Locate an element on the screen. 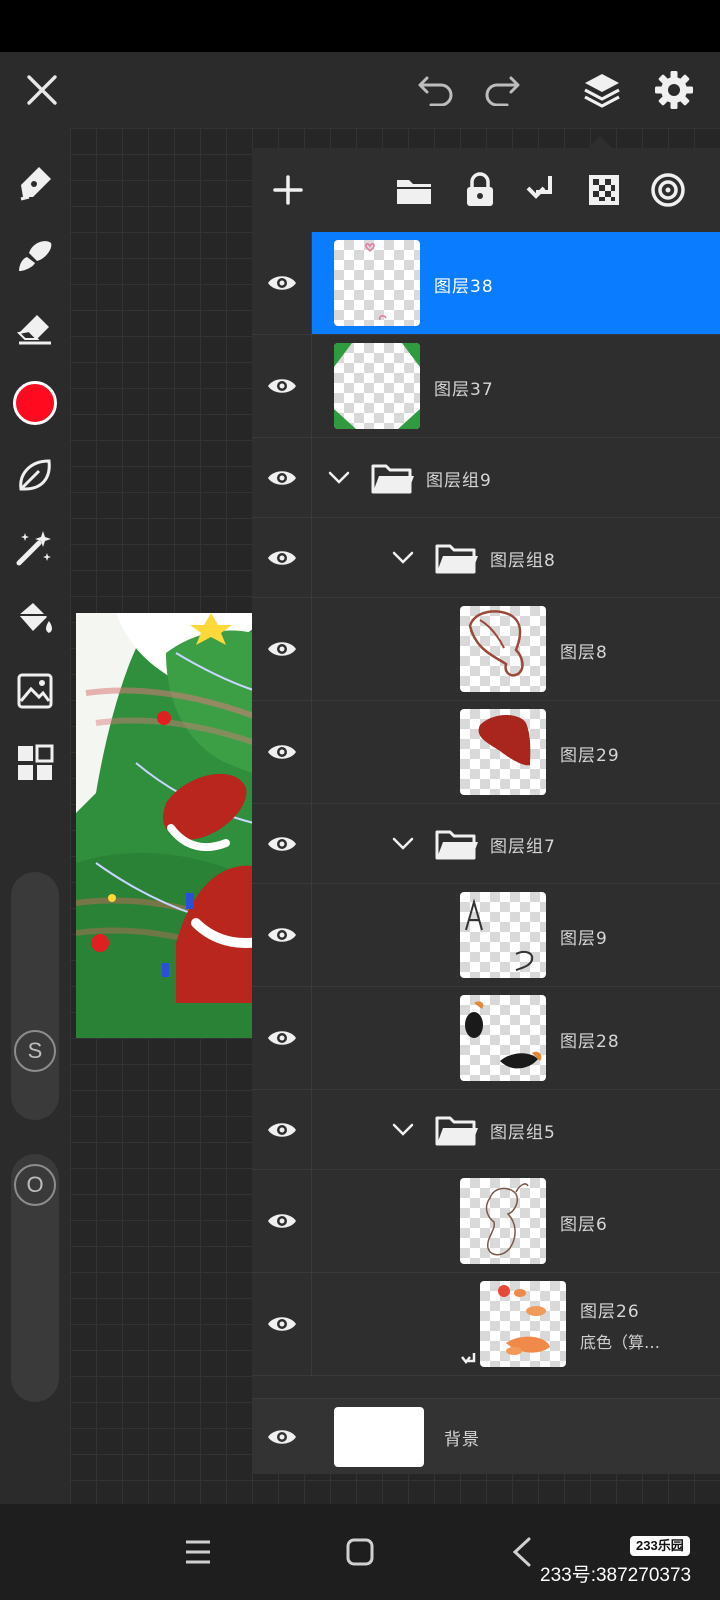  layer-row: 图层37 is located at coordinates (486, 386).